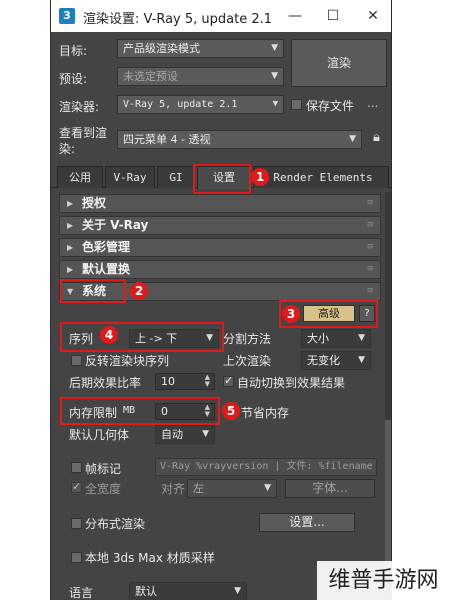 This screenshot has height=600, width=450. Describe the element at coordinates (168, 381) in the screenshot. I see `post-effects-value: 10` at that location.